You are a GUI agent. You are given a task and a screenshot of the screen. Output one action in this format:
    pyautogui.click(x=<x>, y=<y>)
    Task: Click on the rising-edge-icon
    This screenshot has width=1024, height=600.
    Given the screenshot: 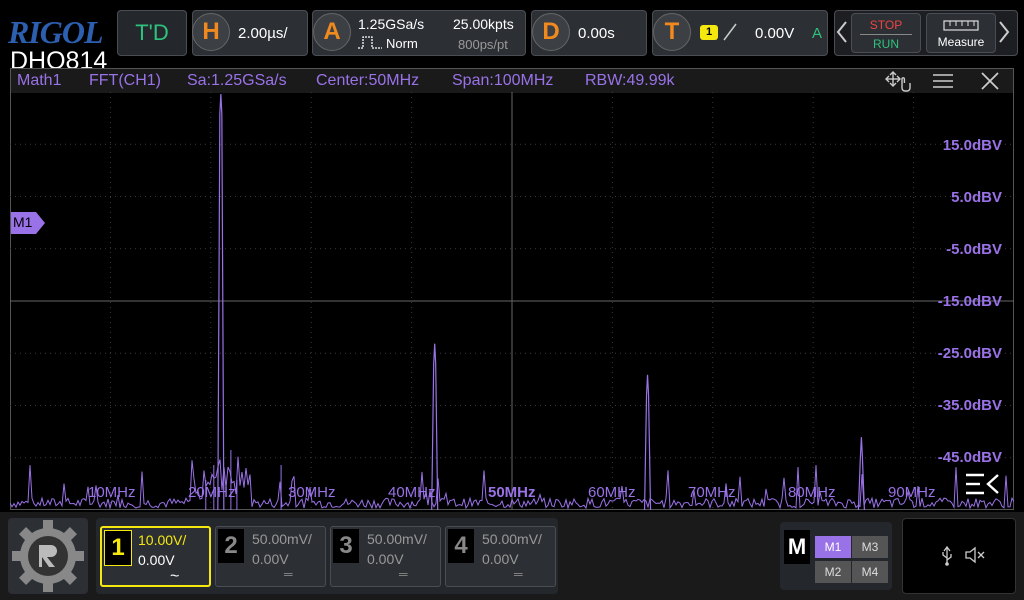 What is the action you would take?
    pyautogui.click(x=730, y=34)
    